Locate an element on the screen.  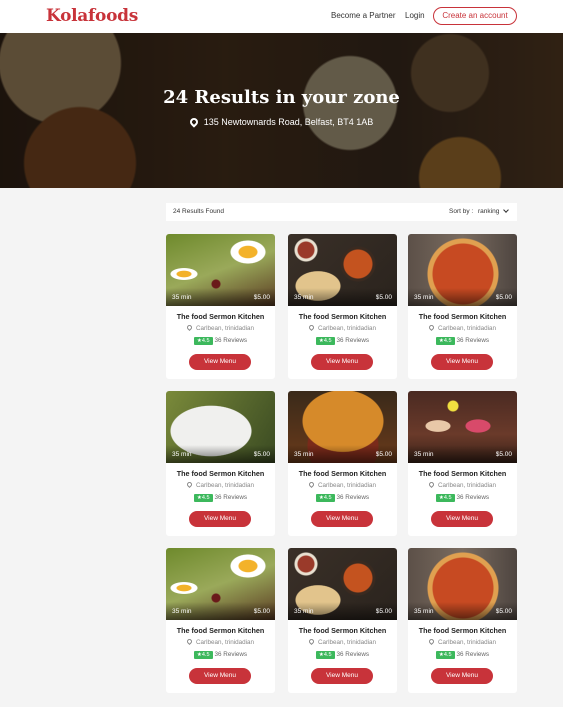
hero-address: 135 Newtownards Road, Belfast, BT4 1AB is located at coordinates (281, 122).